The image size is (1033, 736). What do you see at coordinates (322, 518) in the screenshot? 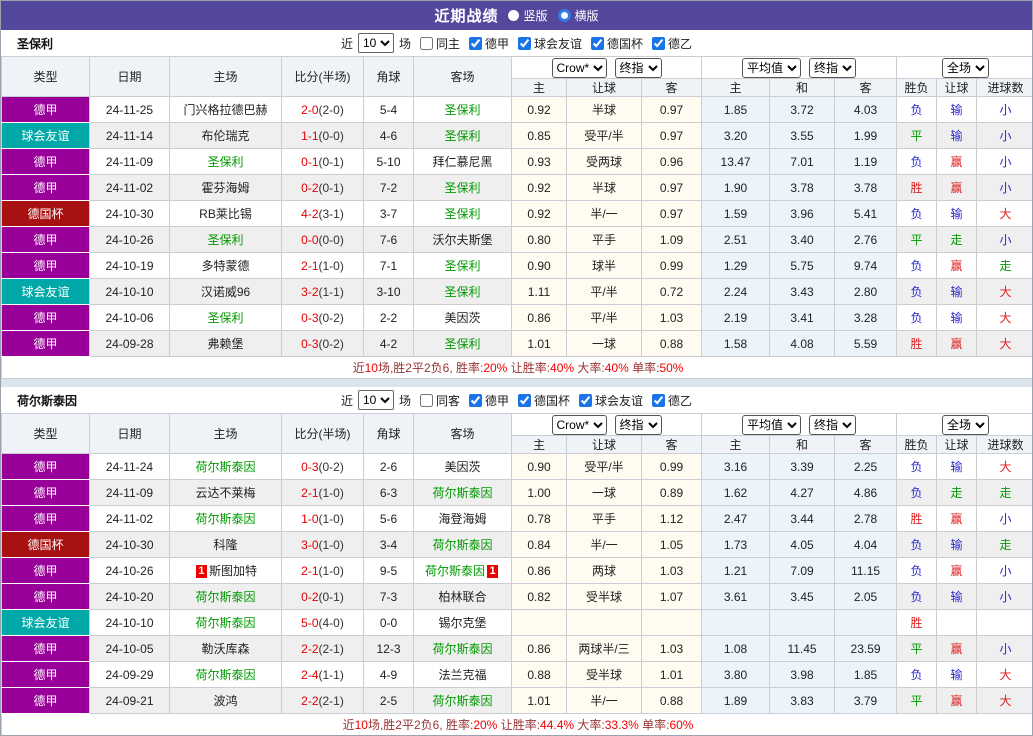
I see `score-cell: 1-0(1-0)` at bounding box center [322, 518].